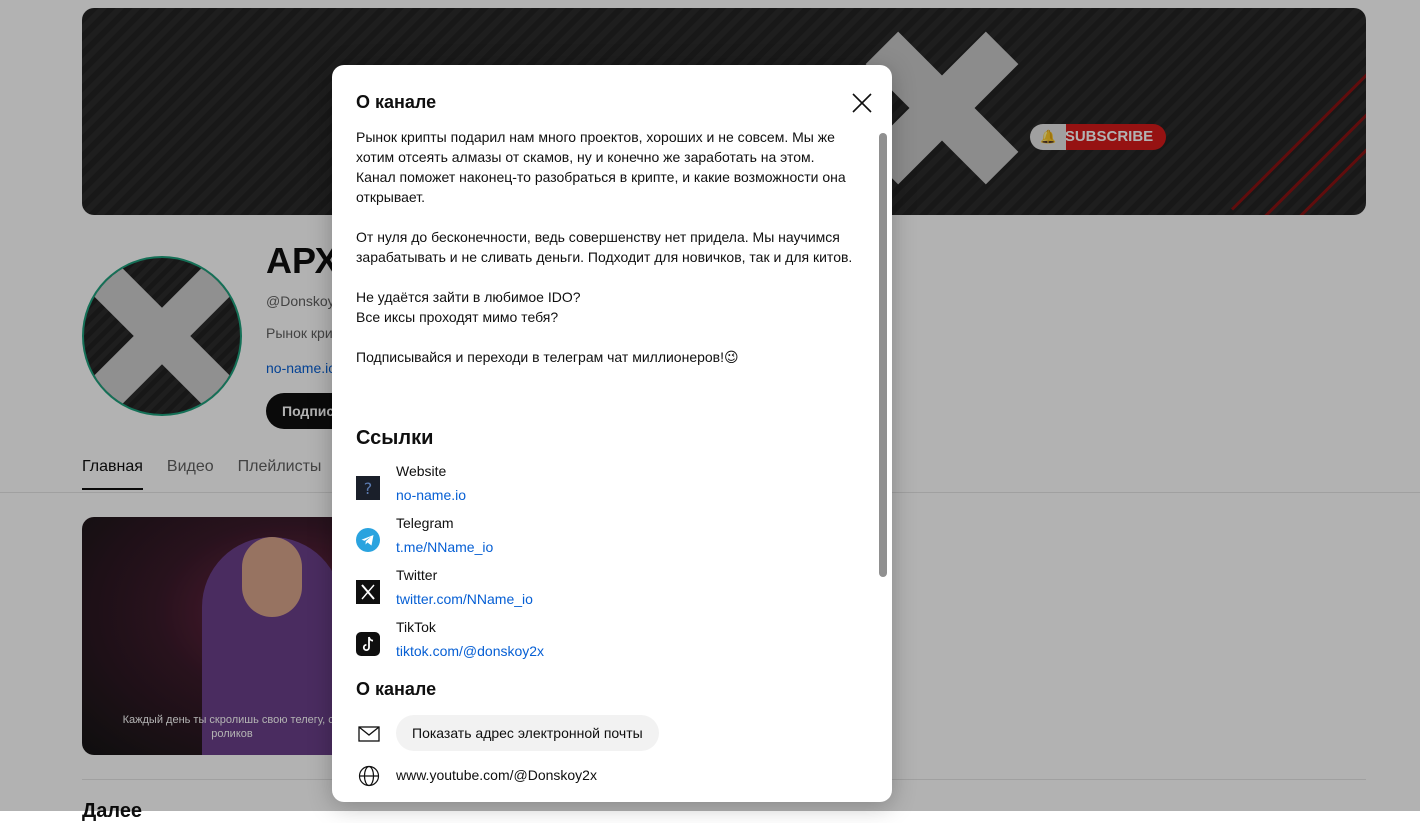 This screenshot has width=1420, height=823. I want to click on link-telegram: Telegram t.me/NName_io, so click(606, 541).